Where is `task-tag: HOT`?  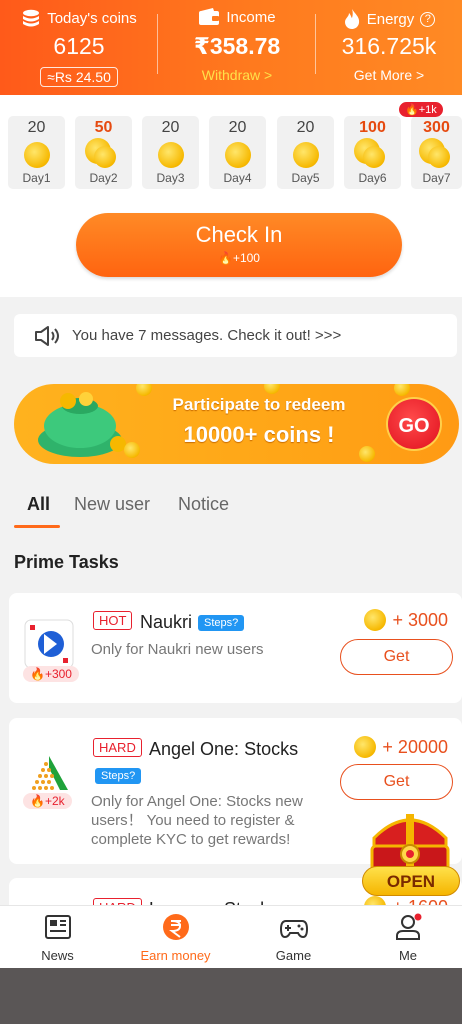
task-tag: HOT is located at coordinates (113, 620).